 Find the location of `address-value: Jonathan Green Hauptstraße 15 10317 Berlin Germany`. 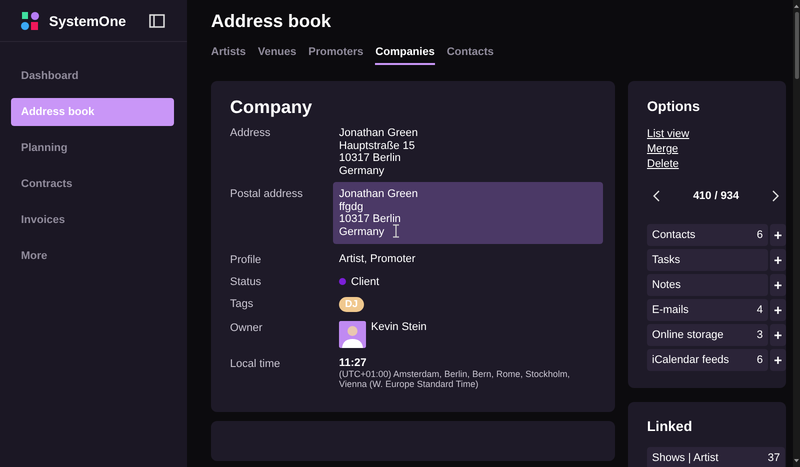

address-value: Jonathan Green Hauptstraße 15 10317 Berlin Germany is located at coordinates (378, 152).